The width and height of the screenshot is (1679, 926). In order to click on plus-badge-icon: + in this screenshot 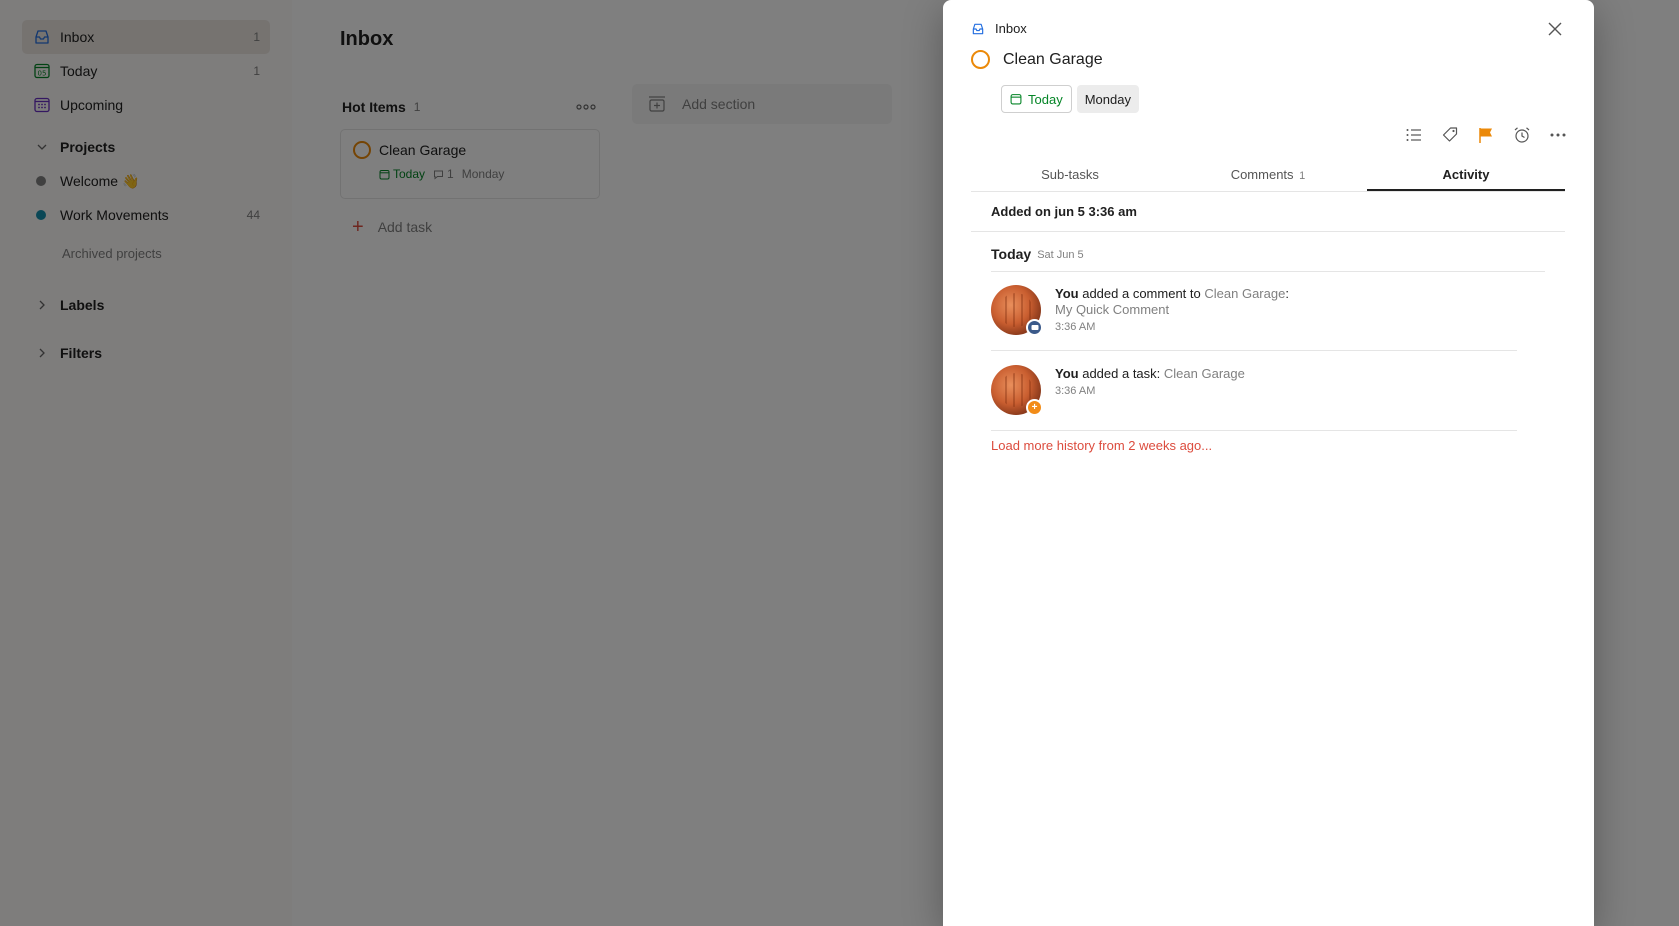, I will do `click(1034, 407)`.